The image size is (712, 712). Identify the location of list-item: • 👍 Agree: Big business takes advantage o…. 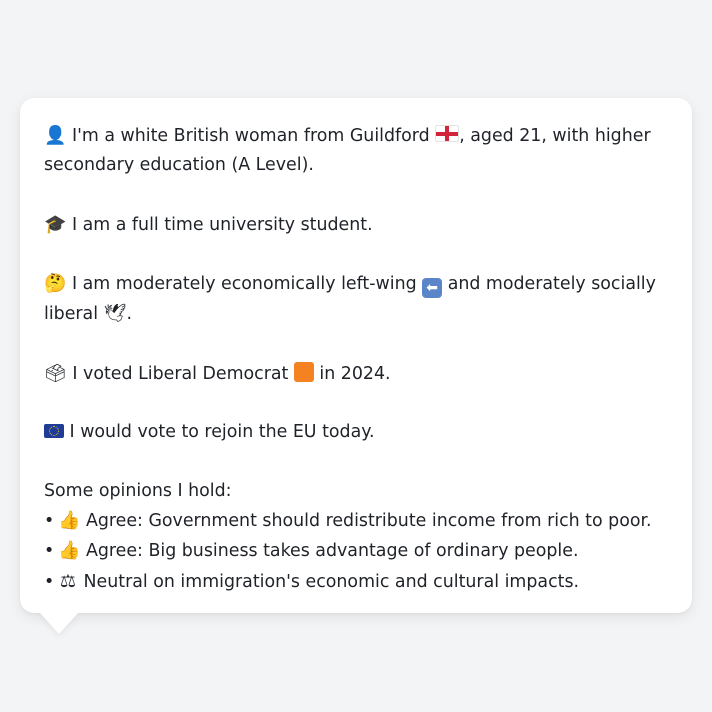
(359, 551).